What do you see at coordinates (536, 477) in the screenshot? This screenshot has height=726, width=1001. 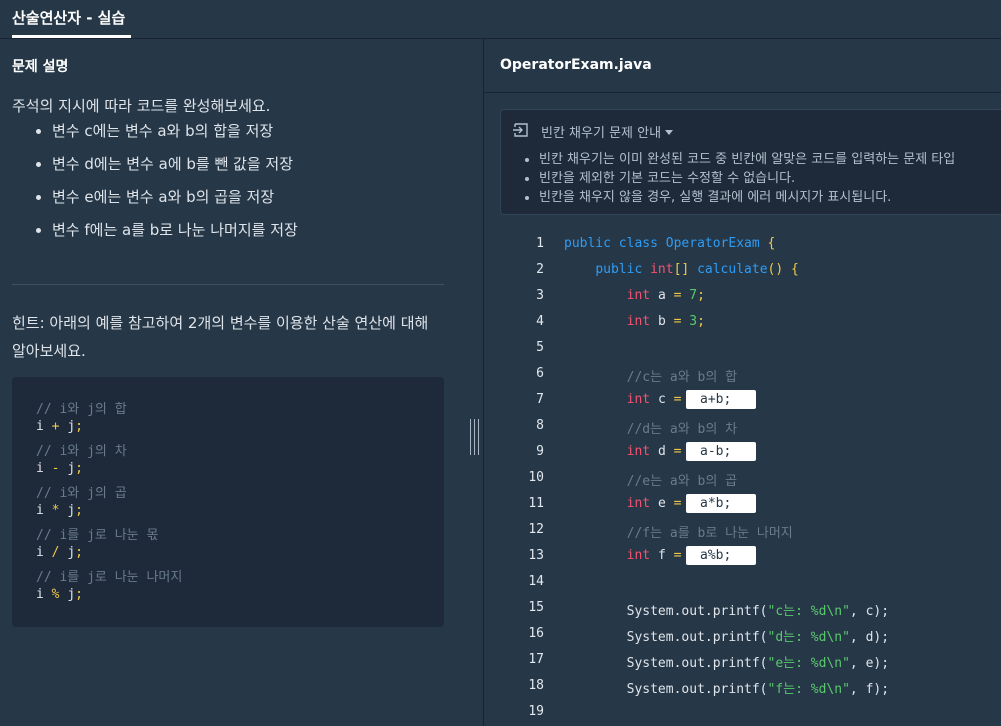 I see `line-number: 10` at bounding box center [536, 477].